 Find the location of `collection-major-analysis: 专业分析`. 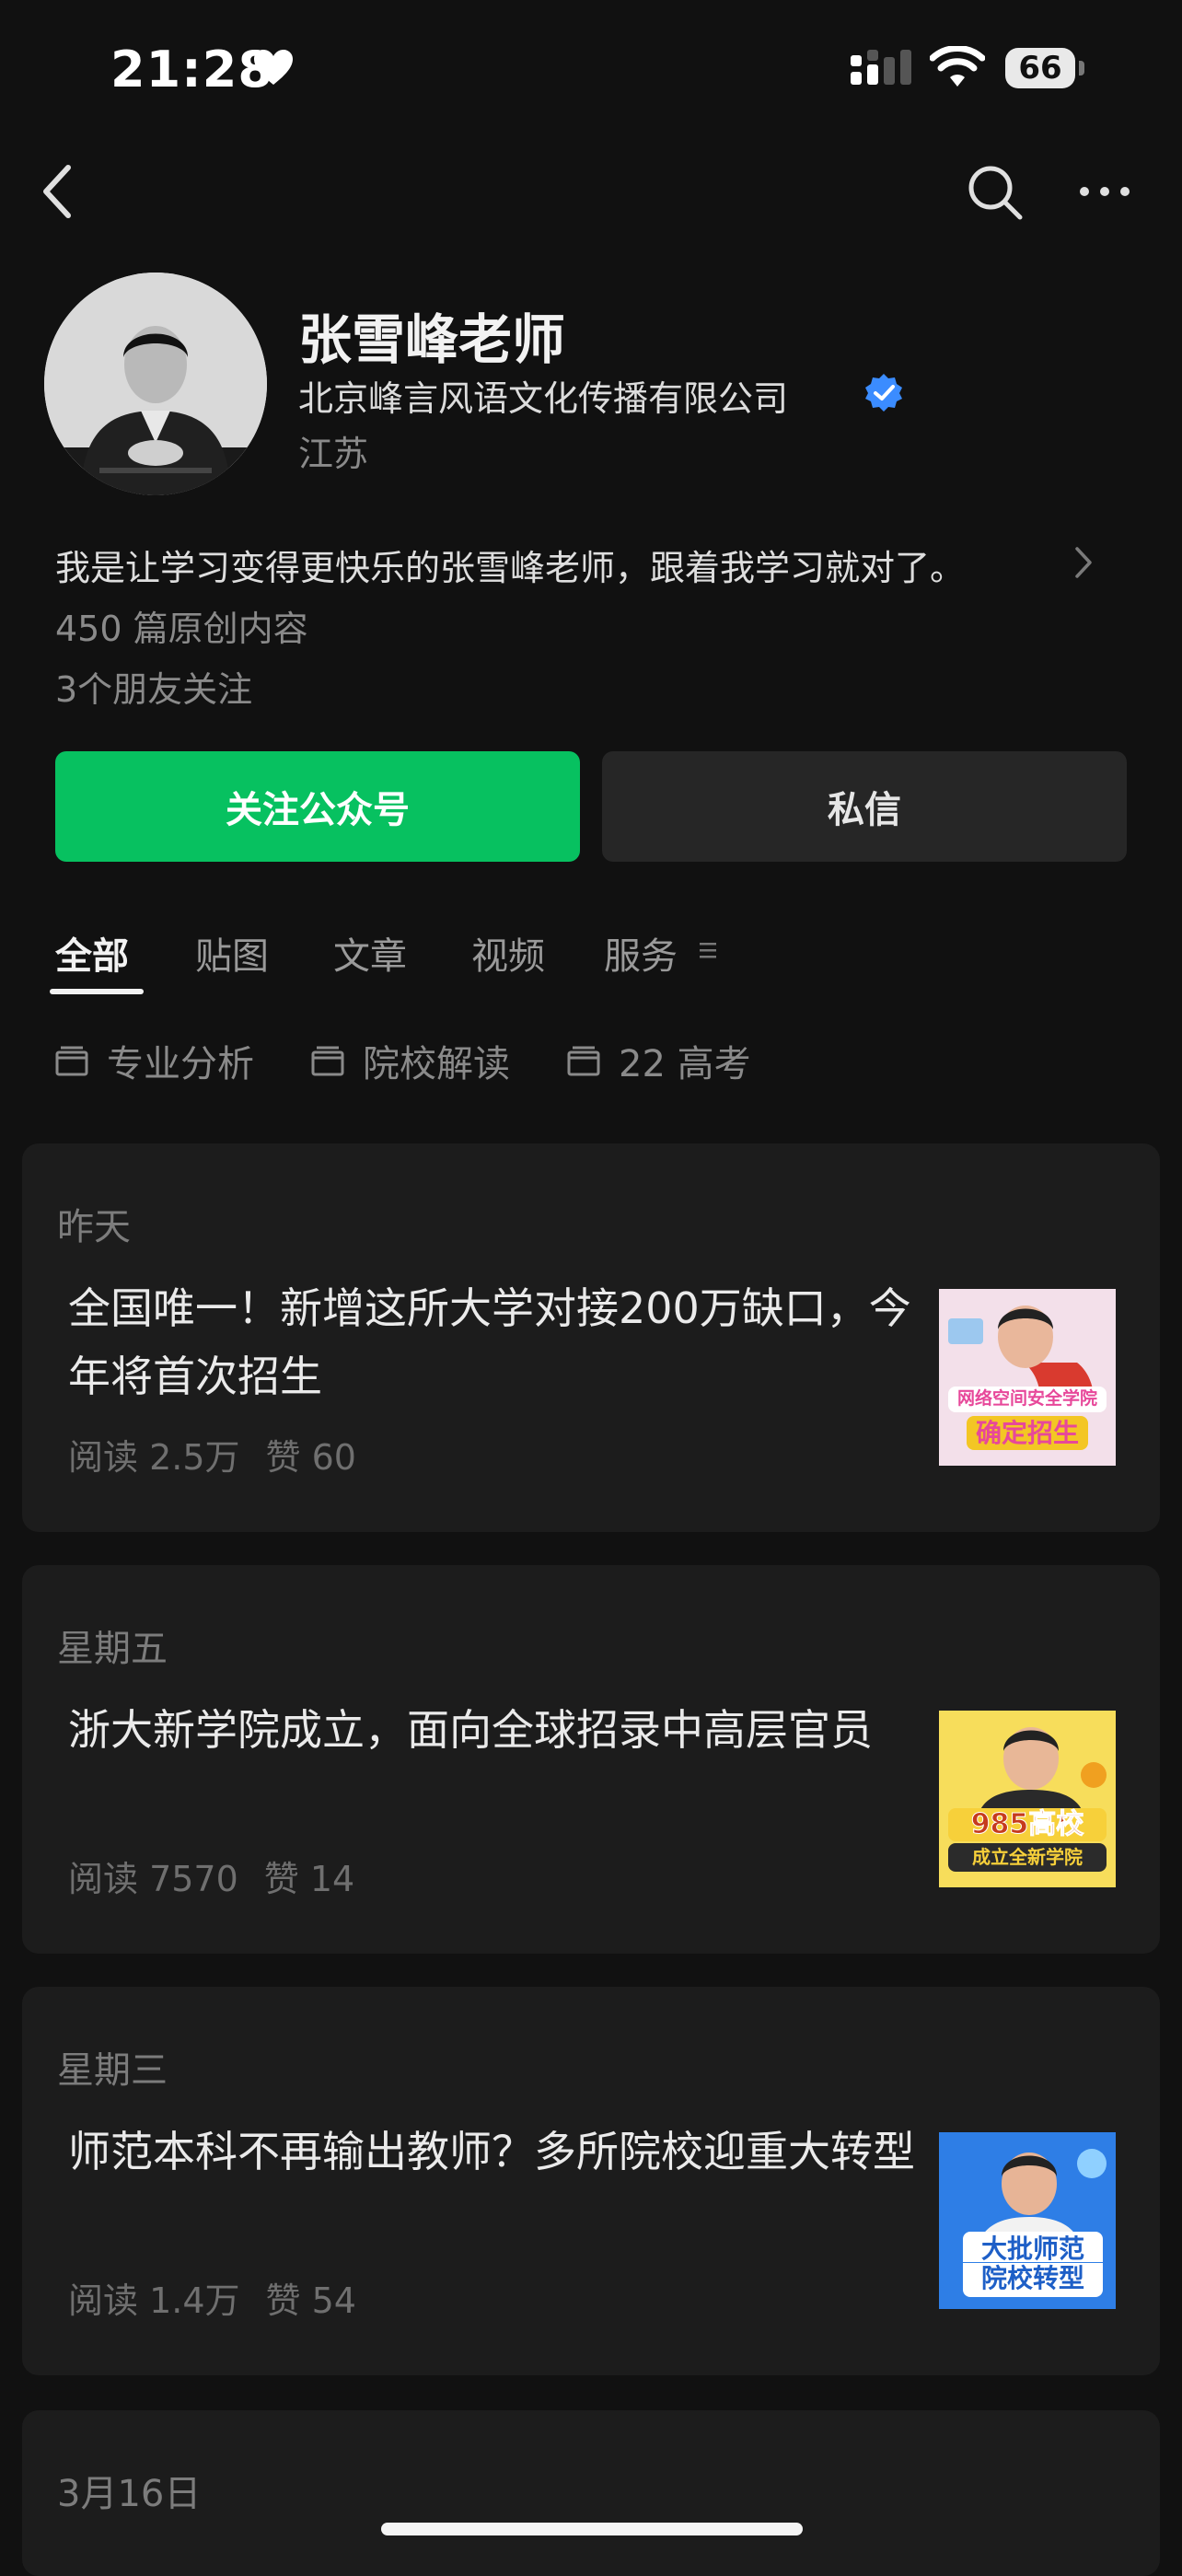

collection-major-analysis: 专业分析 is located at coordinates (154, 1061).